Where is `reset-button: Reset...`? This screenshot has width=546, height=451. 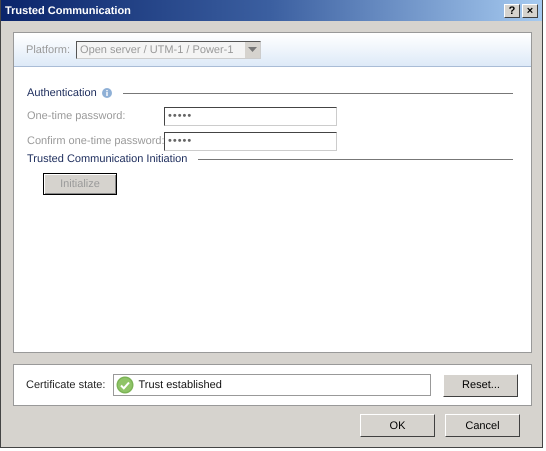 reset-button: Reset... is located at coordinates (480, 385).